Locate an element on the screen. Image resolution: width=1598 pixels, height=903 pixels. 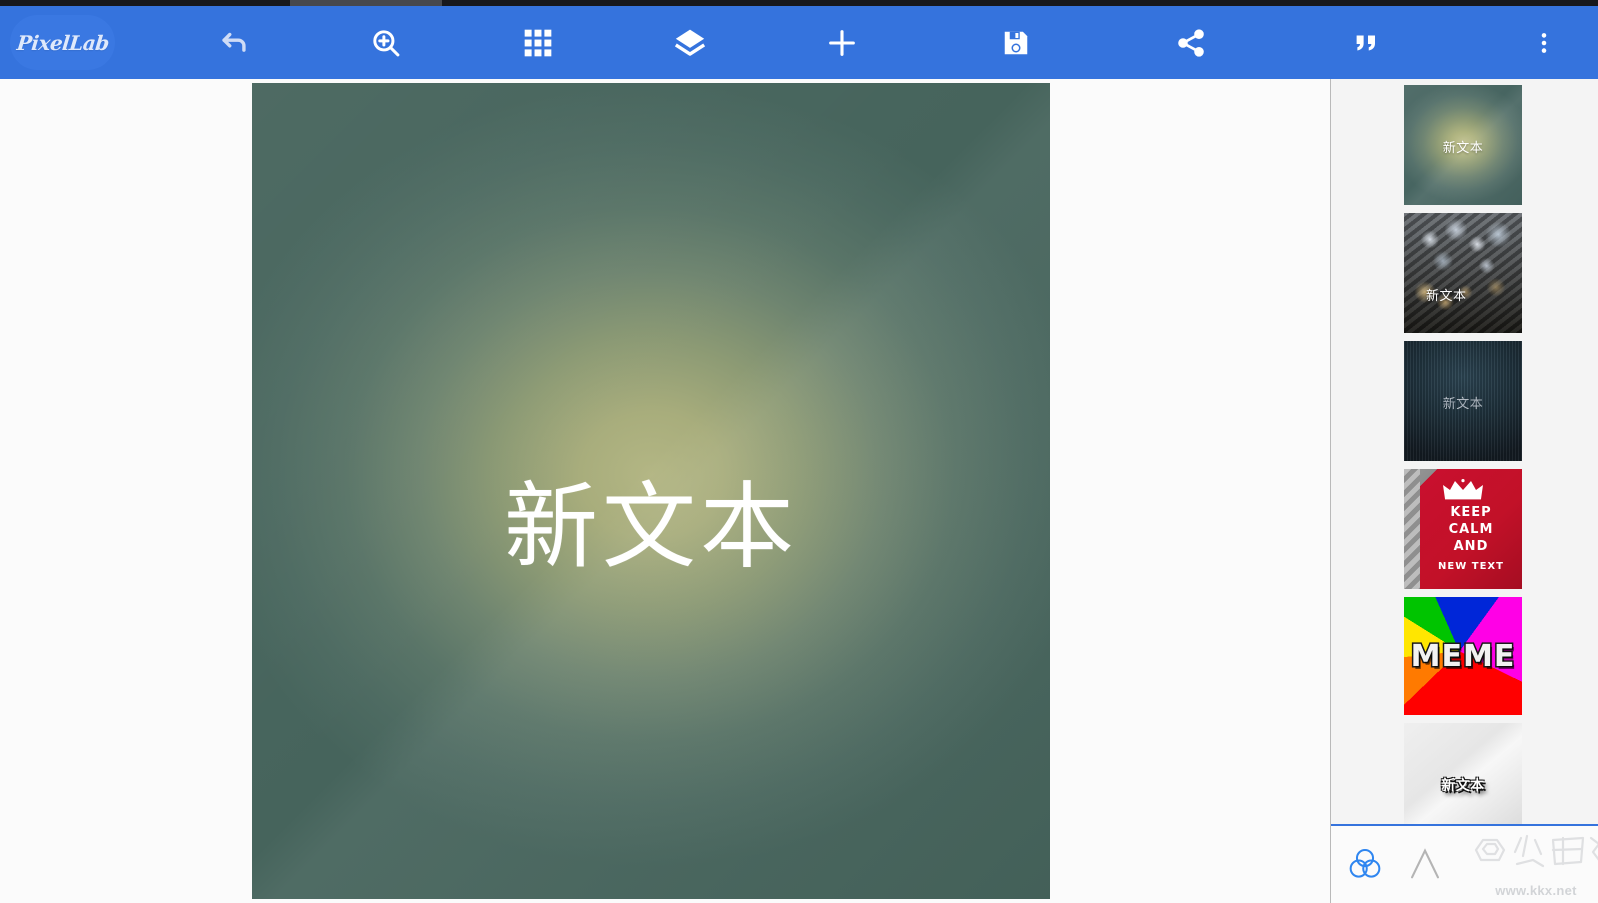
poster-line-1: KEEP is located at coordinates (1471, 512).